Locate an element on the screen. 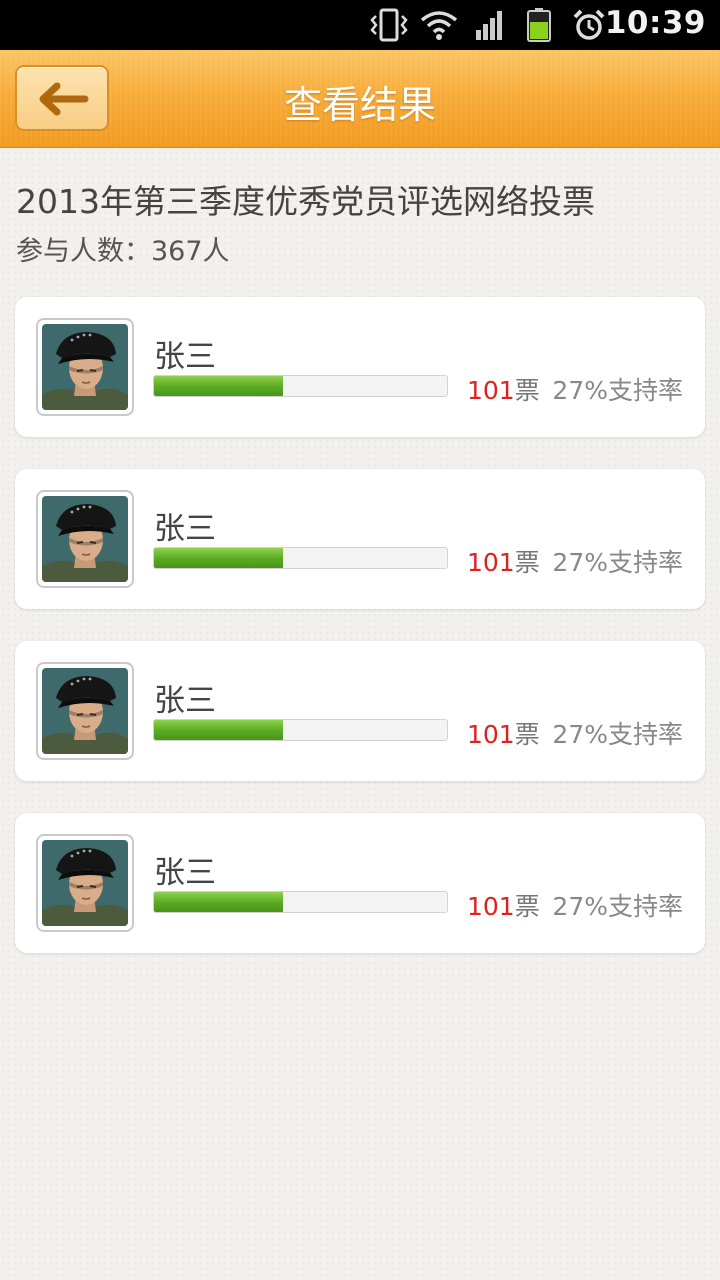  signal-icon is located at coordinates (490, 27).